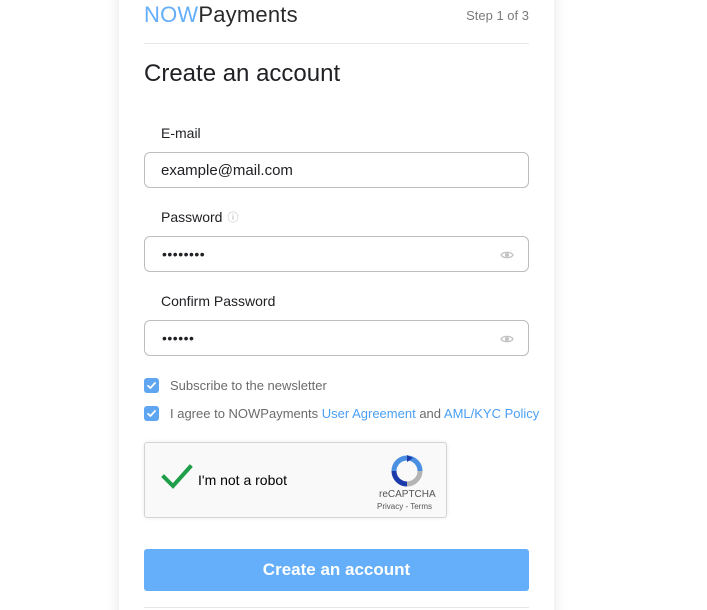  What do you see at coordinates (171, 14) in the screenshot?
I see `logo-now-text: NOW` at bounding box center [171, 14].